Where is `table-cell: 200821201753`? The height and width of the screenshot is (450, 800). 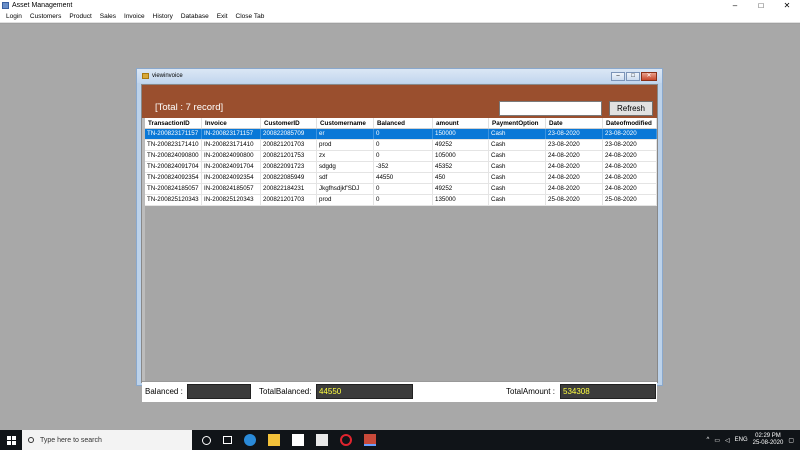 table-cell: 200821201753 is located at coordinates (289, 156).